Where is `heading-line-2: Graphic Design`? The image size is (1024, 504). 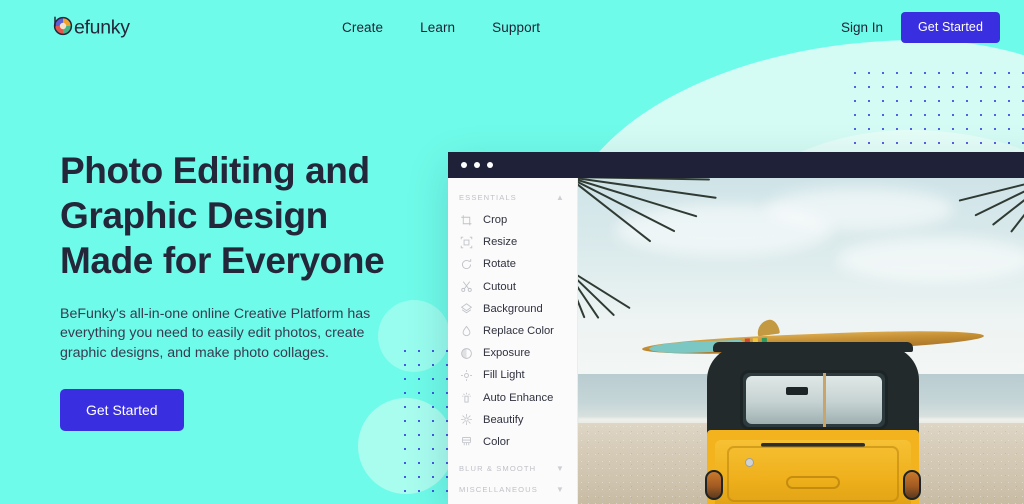
heading-line-2: Graphic Design is located at coordinates (194, 215).